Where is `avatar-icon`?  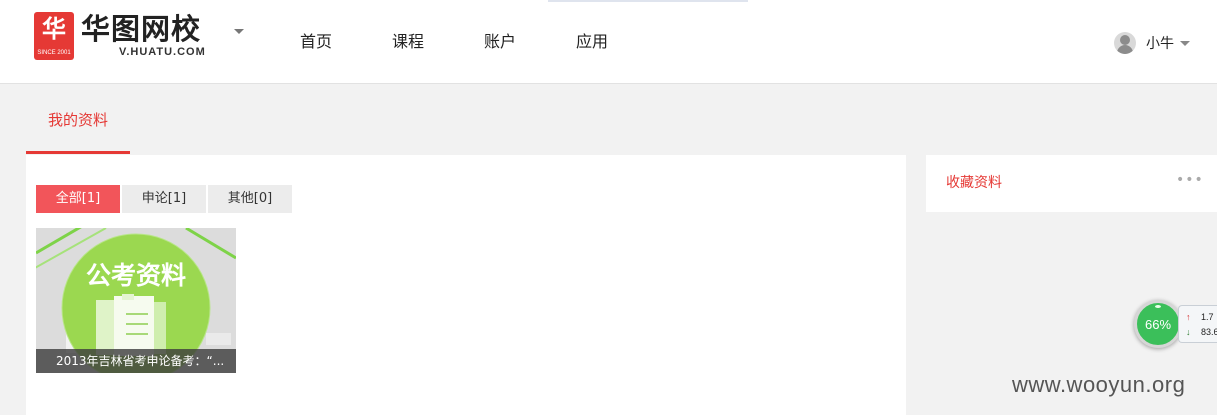
avatar-icon is located at coordinates (1125, 43).